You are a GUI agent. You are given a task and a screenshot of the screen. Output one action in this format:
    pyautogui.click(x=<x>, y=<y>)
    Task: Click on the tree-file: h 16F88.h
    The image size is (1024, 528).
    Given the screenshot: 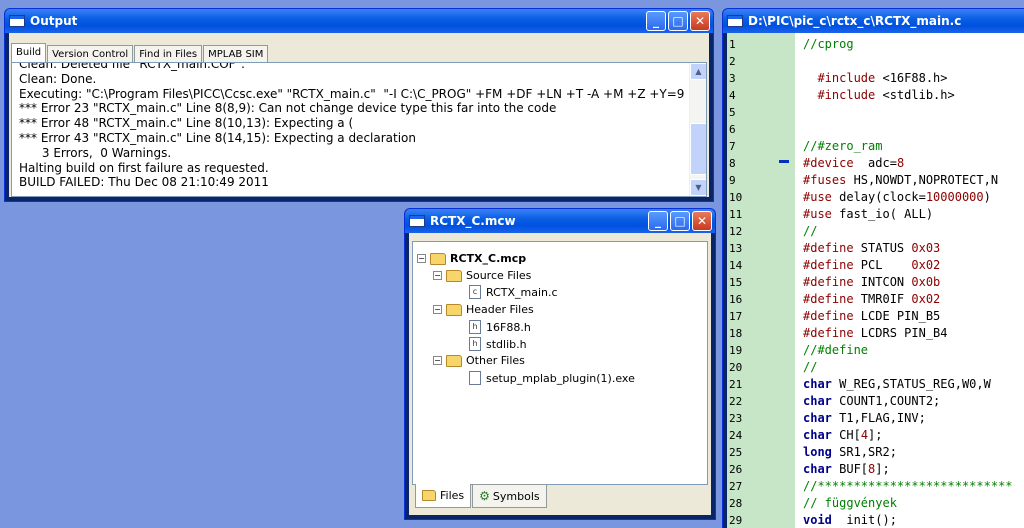 What is the action you would take?
    pyautogui.click(x=500, y=327)
    